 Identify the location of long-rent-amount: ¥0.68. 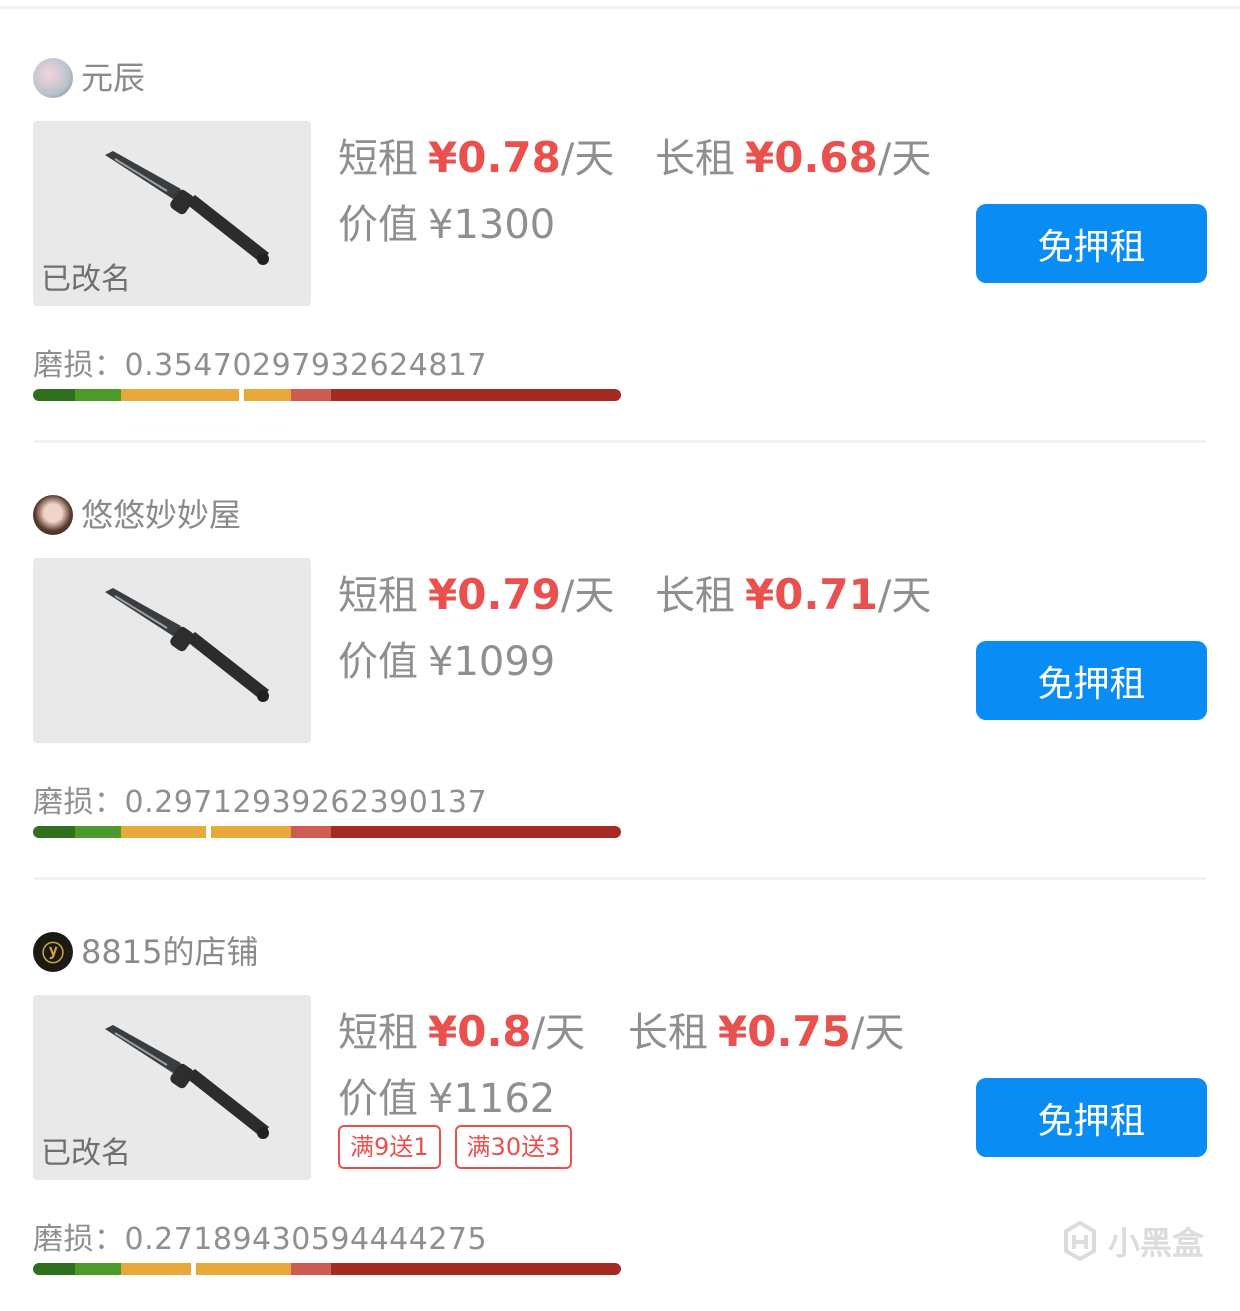
(811, 157).